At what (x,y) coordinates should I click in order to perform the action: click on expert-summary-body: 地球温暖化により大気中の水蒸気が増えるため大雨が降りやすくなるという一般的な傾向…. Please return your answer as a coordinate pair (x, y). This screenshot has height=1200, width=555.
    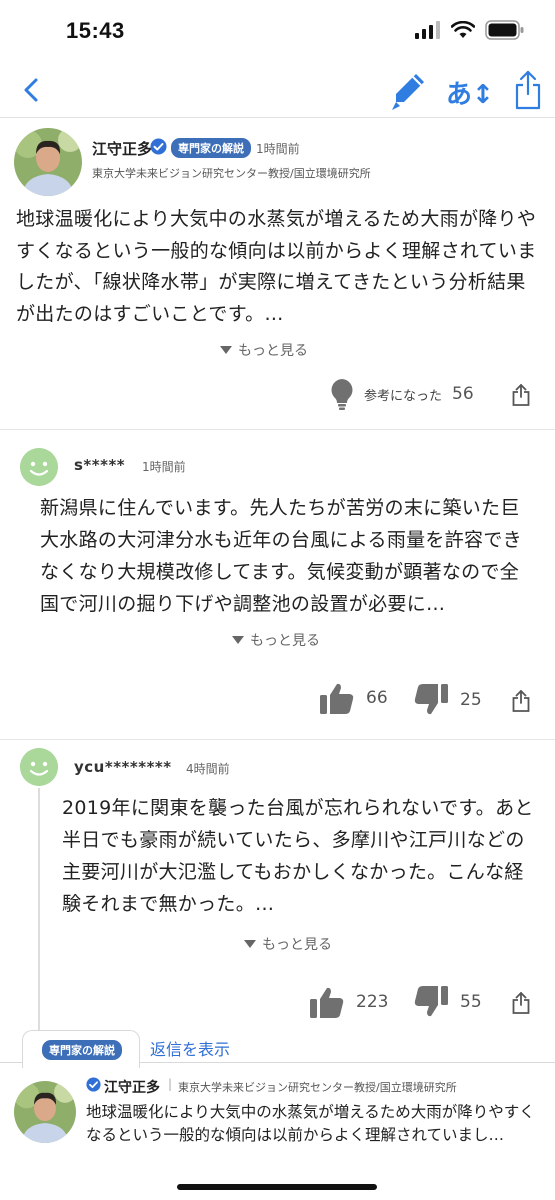
    Looking at the image, I should click on (310, 1123).